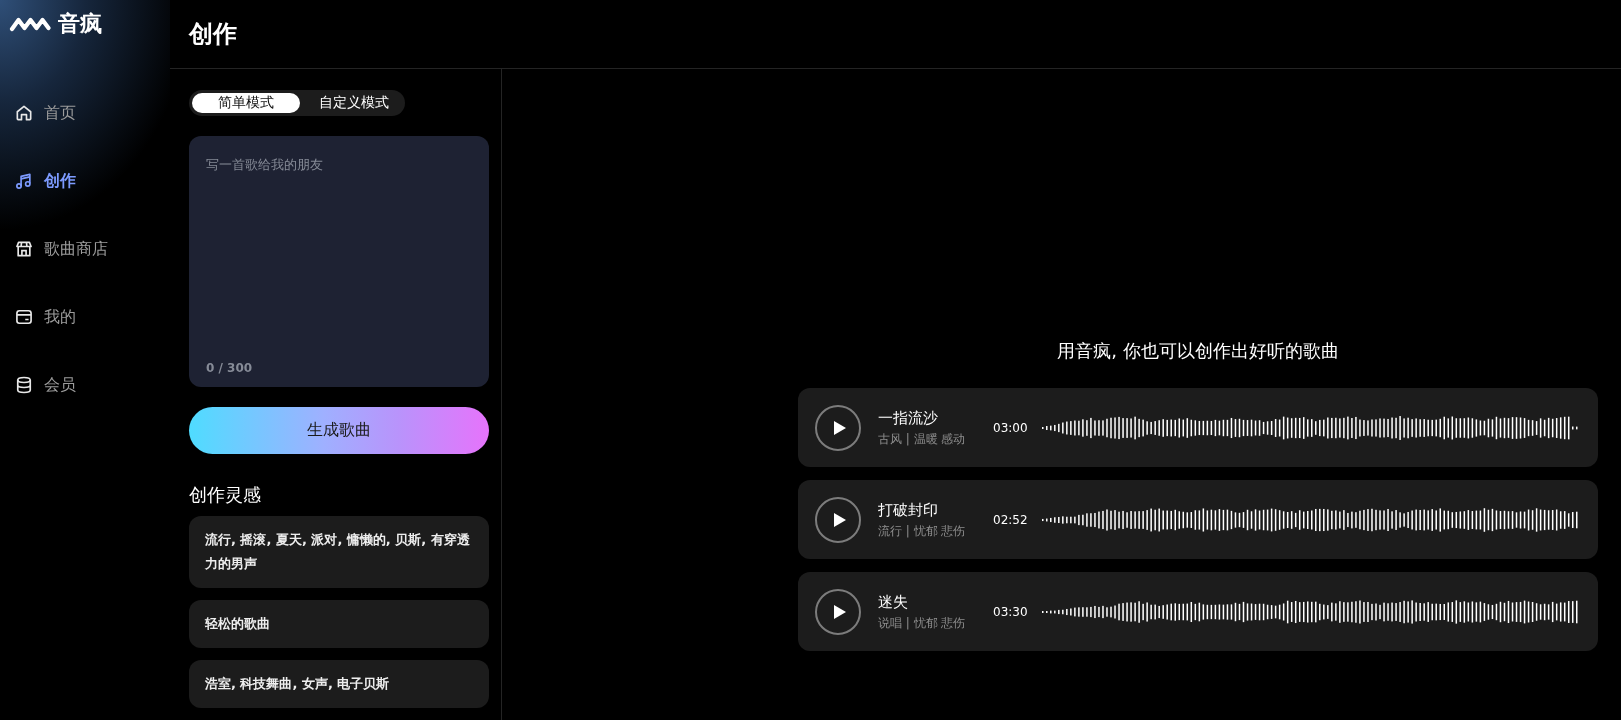  What do you see at coordinates (92, 385) in the screenshot?
I see `sidebar-item: 会员` at bounding box center [92, 385].